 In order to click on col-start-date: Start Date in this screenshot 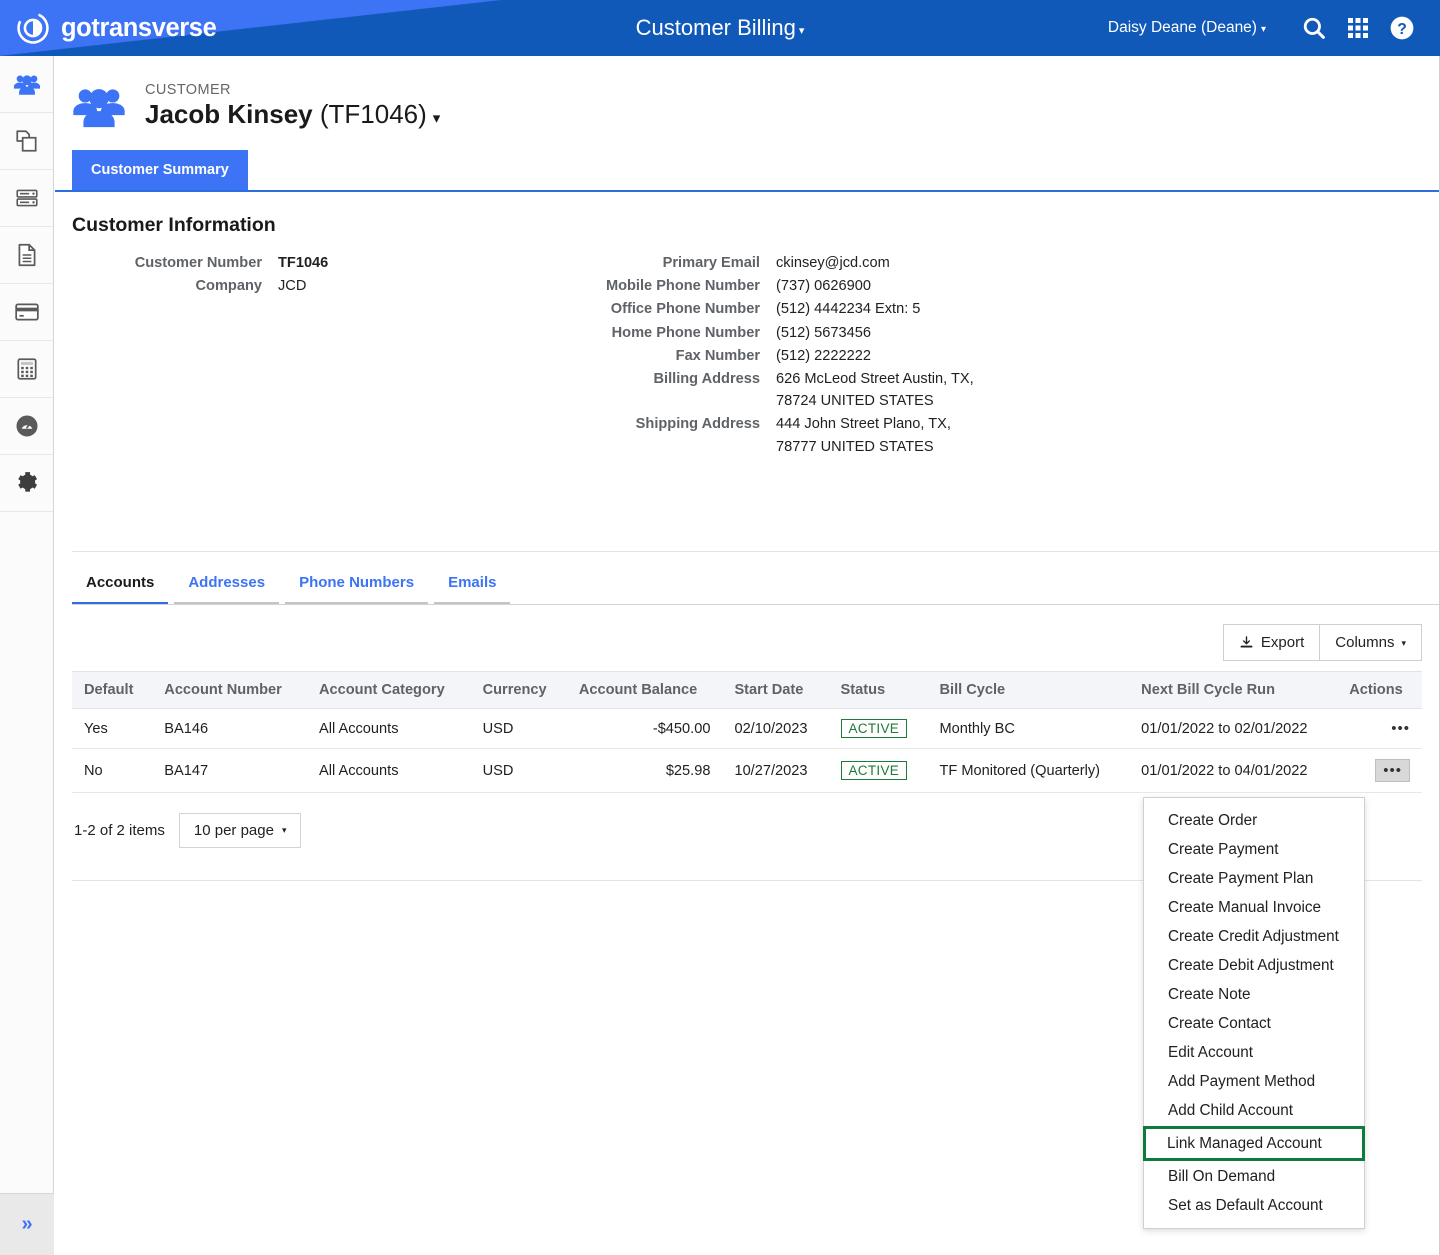, I will do `click(775, 690)`.